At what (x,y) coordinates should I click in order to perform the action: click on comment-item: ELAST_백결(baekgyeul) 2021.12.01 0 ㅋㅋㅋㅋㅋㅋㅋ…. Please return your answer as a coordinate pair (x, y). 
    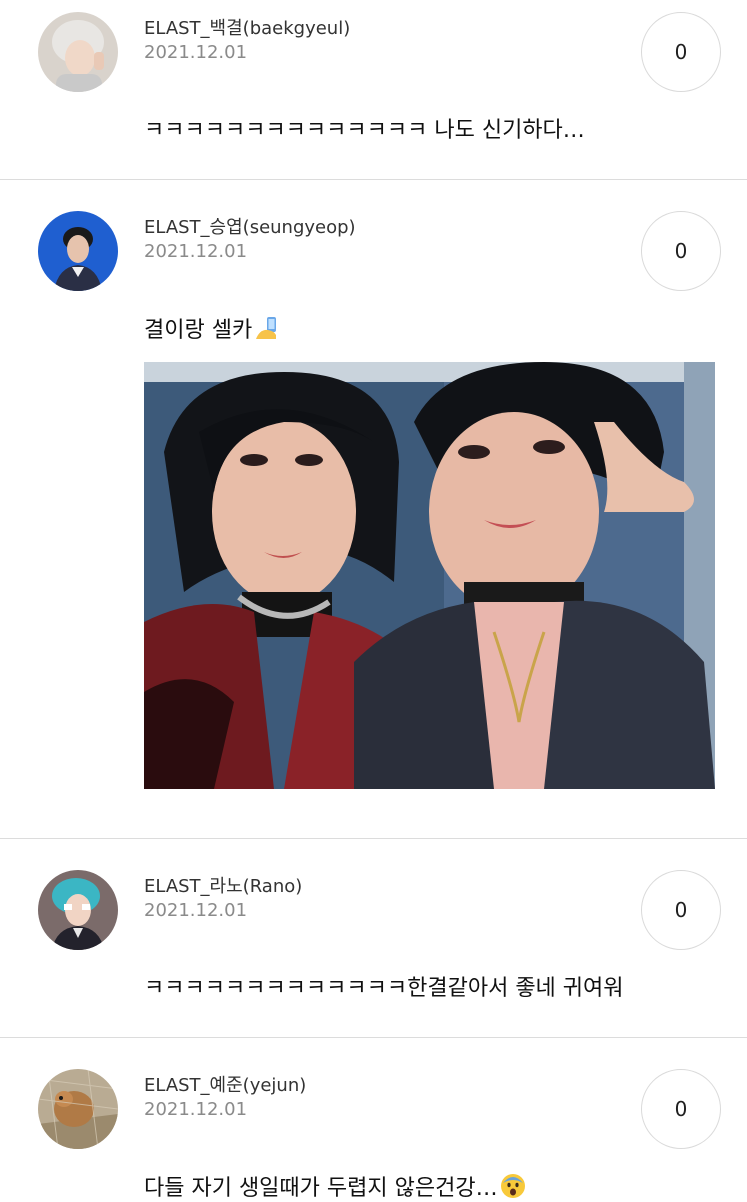
    Looking at the image, I should click on (373, 90).